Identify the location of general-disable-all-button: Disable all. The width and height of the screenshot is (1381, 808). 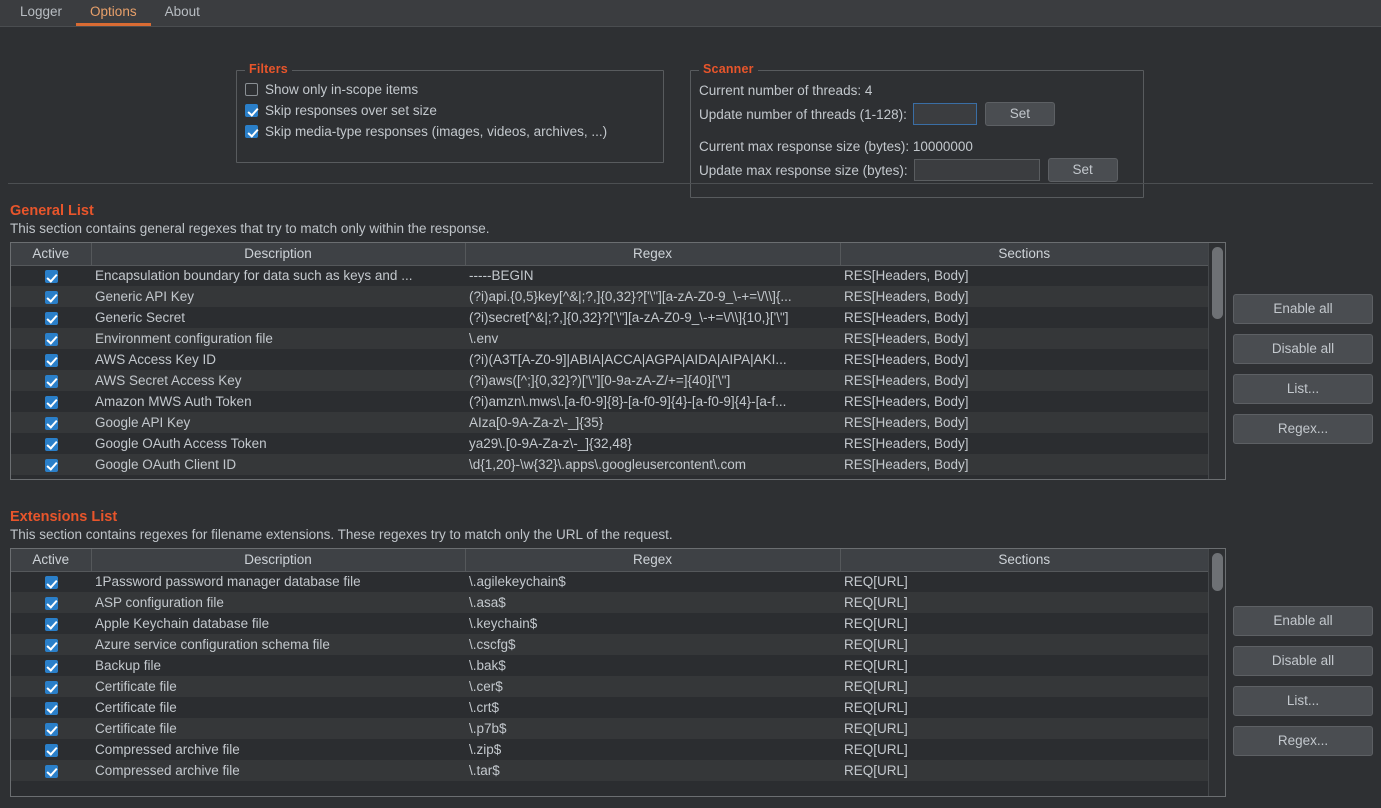
(1303, 349).